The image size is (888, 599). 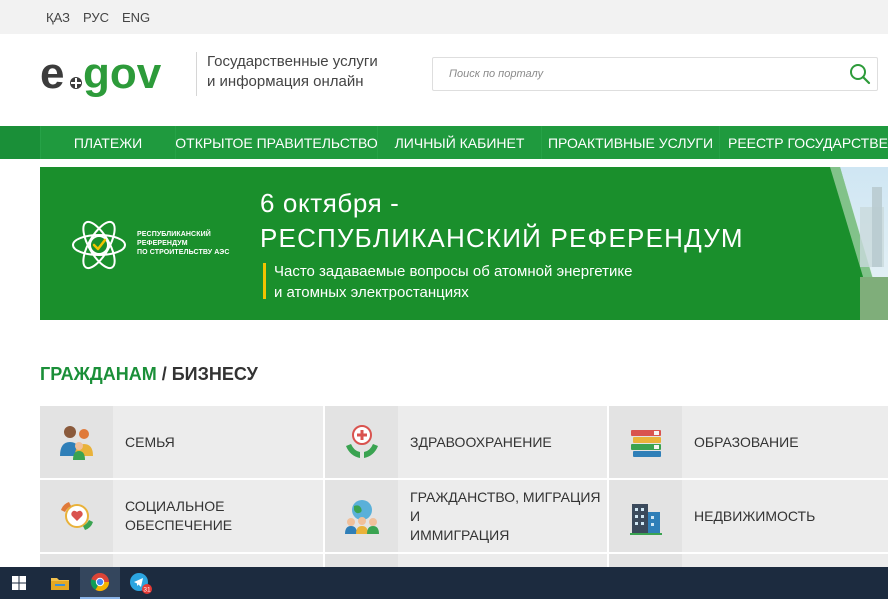 What do you see at coordinates (183, 252) in the screenshot?
I see `emblem-caption-line-3: ПО СТРОИТЕЛЬСТВУ АЭС` at bounding box center [183, 252].